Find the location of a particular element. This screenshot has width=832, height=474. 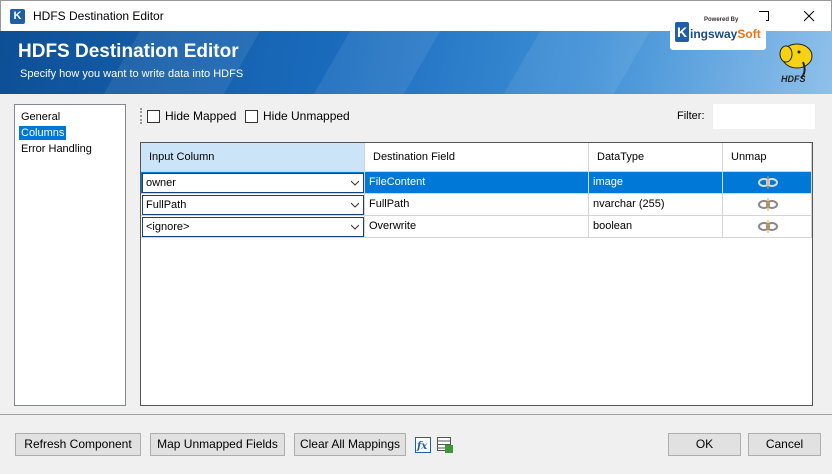

logo-name: ingswaySoft is located at coordinates (725, 34).